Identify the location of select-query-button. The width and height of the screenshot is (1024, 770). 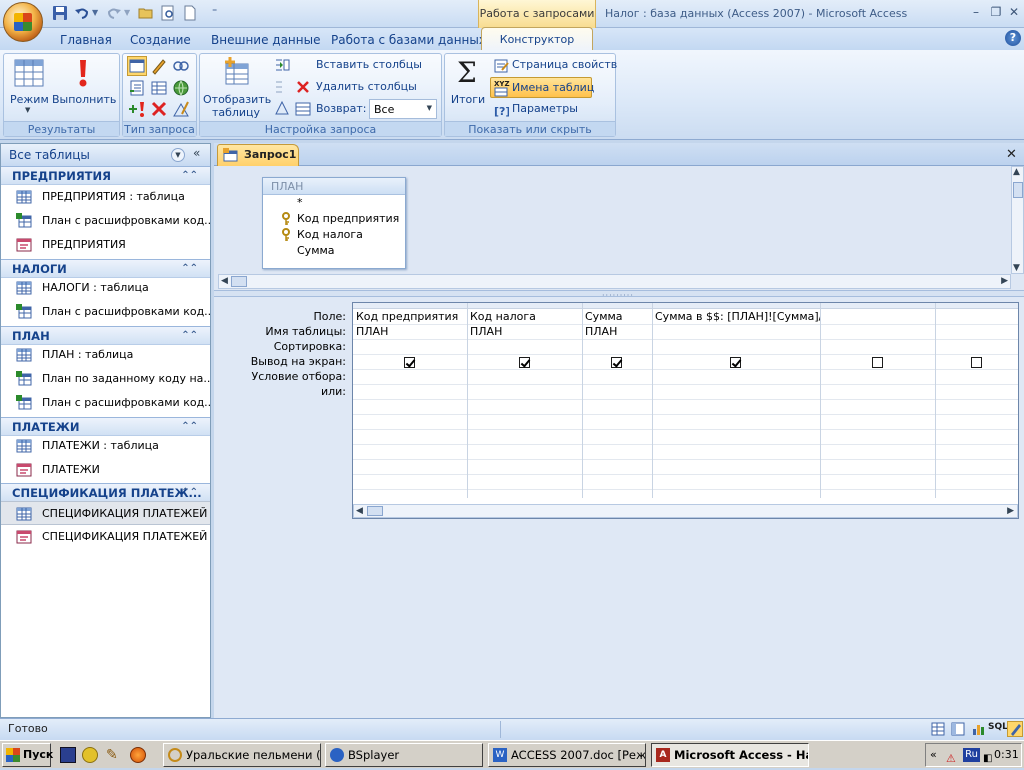
(137, 66).